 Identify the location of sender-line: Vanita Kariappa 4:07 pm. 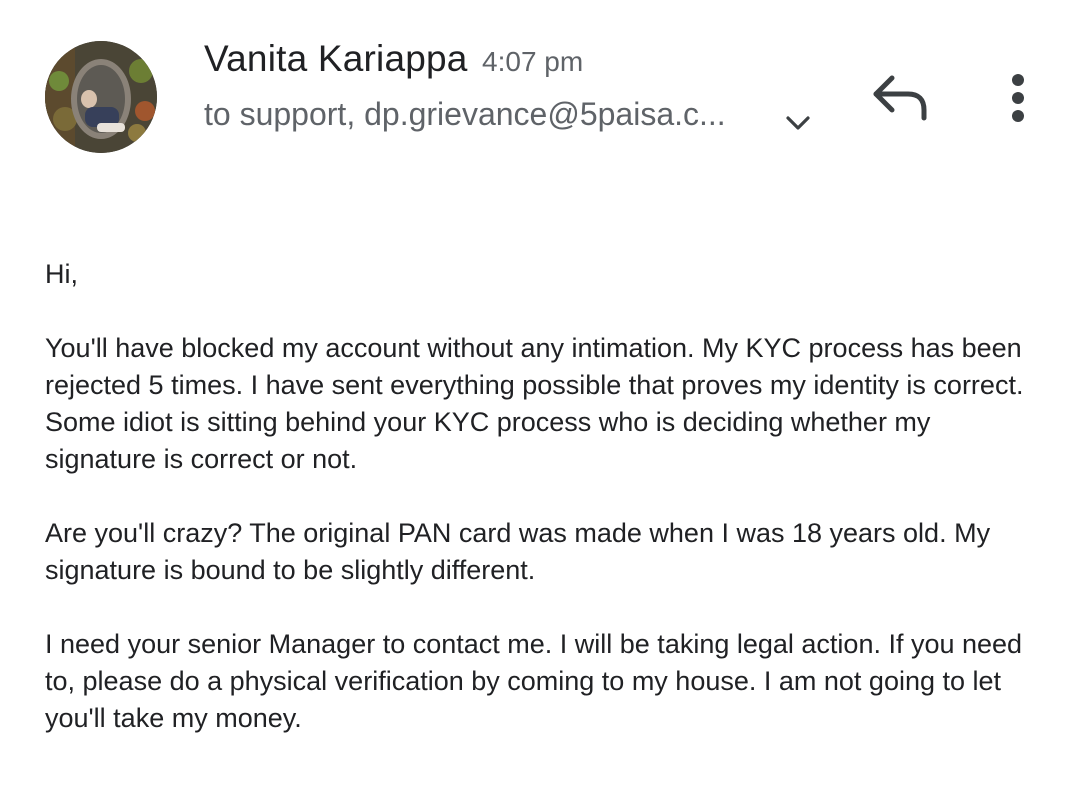
(393, 59).